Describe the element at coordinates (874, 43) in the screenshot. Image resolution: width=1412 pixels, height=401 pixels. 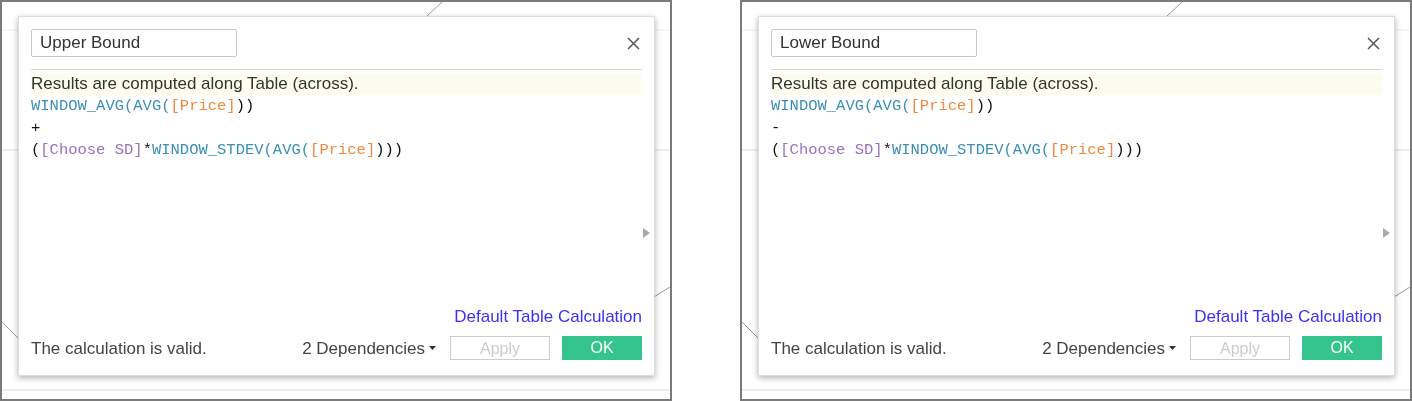
I see `calculation-name-field: Lower Bound` at that location.